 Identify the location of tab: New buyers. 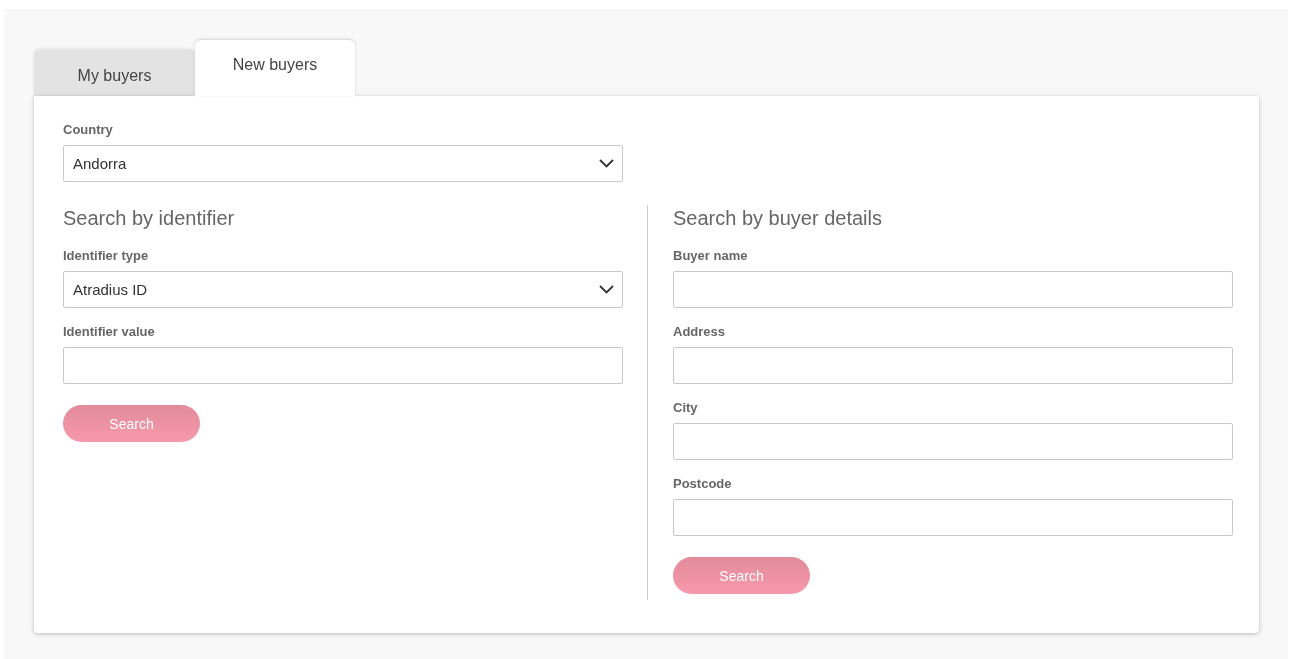
(275, 68).